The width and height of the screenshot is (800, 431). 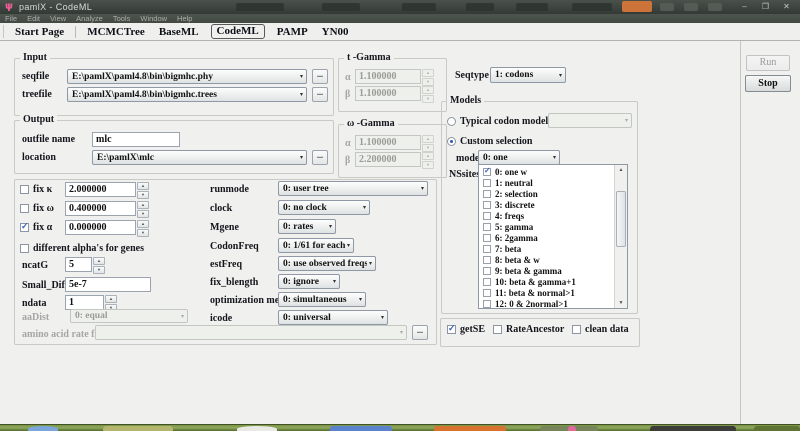 What do you see at coordinates (84, 302) in the screenshot?
I see `ndata-value: 1` at bounding box center [84, 302].